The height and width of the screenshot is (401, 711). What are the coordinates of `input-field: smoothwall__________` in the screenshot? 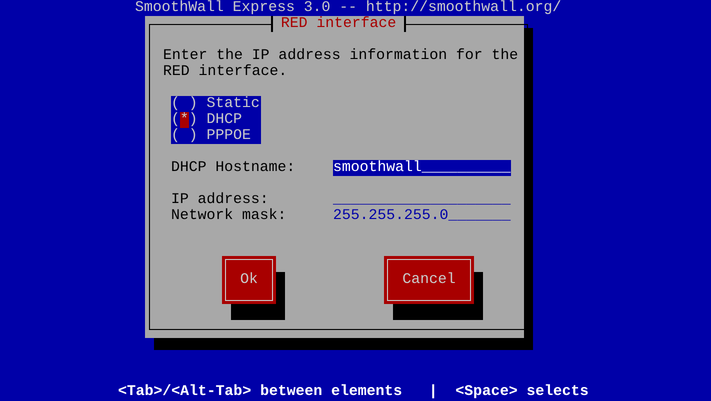 It's located at (422, 168).